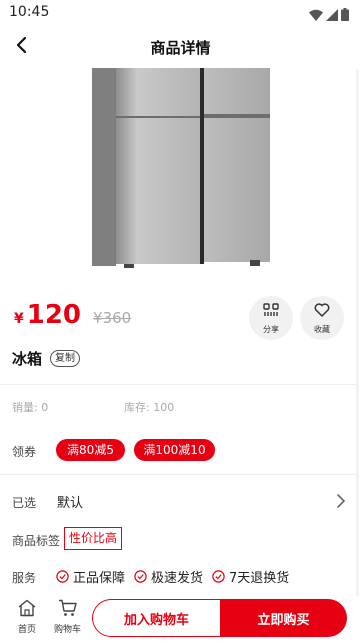 This screenshot has height=642, width=361. What do you see at coordinates (332, 15) in the screenshot?
I see `signal-icon` at bounding box center [332, 15].